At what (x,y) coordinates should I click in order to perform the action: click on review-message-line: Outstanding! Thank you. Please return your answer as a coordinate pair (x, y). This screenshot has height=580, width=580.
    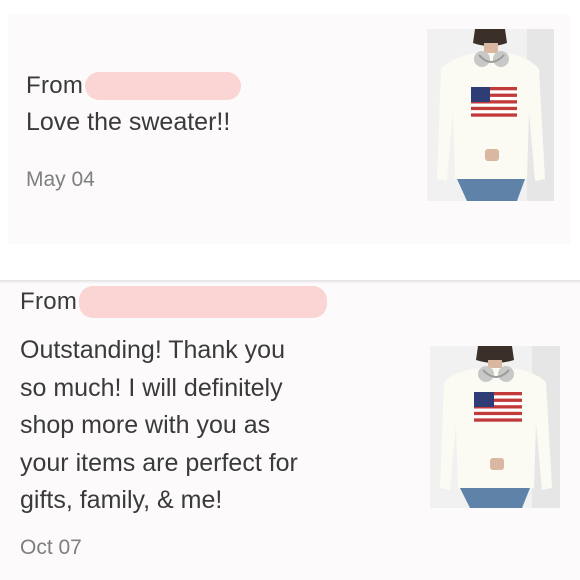
    Looking at the image, I should click on (152, 350).